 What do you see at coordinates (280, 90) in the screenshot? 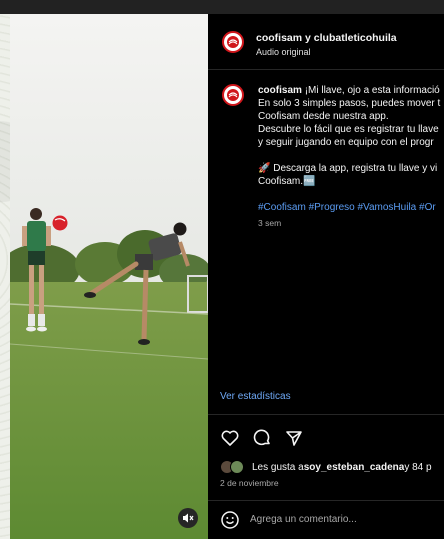
I see `caption-author: coofisam` at bounding box center [280, 90].